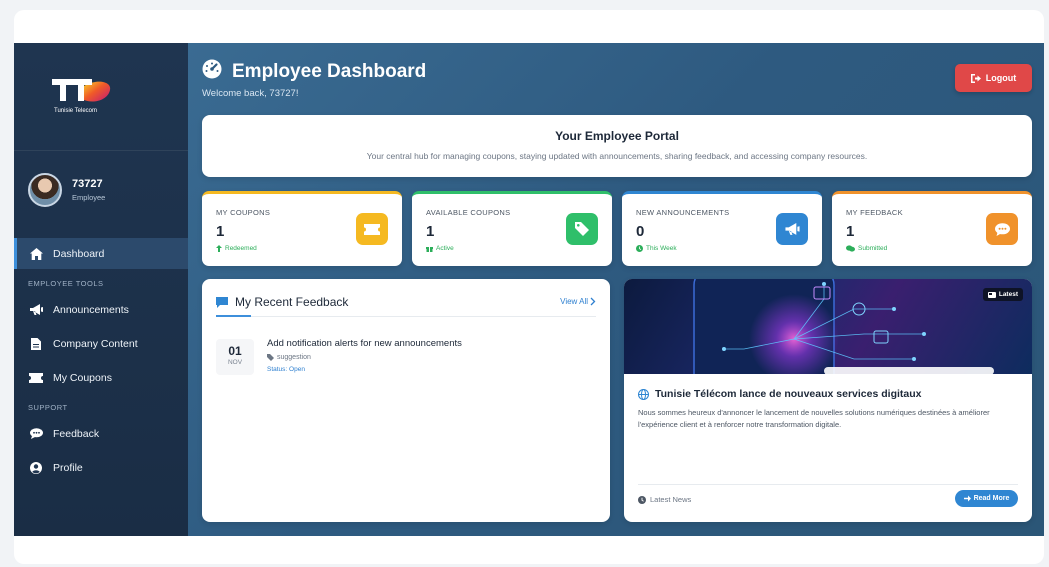 The image size is (1049, 567). What do you see at coordinates (82, 377) in the screenshot?
I see `sidebar-item-label: My Coupons` at bounding box center [82, 377].